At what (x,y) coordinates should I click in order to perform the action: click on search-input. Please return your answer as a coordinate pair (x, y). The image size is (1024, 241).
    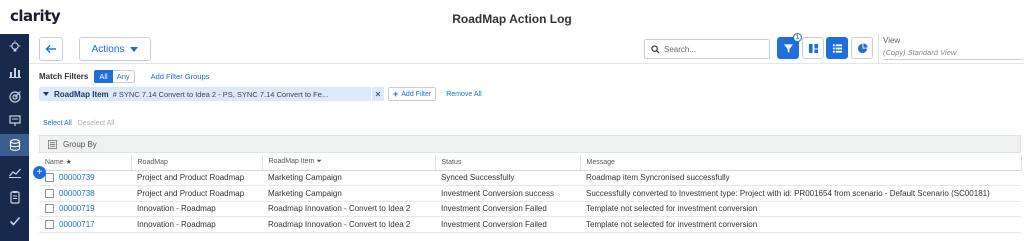
    Looking at the image, I should click on (714, 49).